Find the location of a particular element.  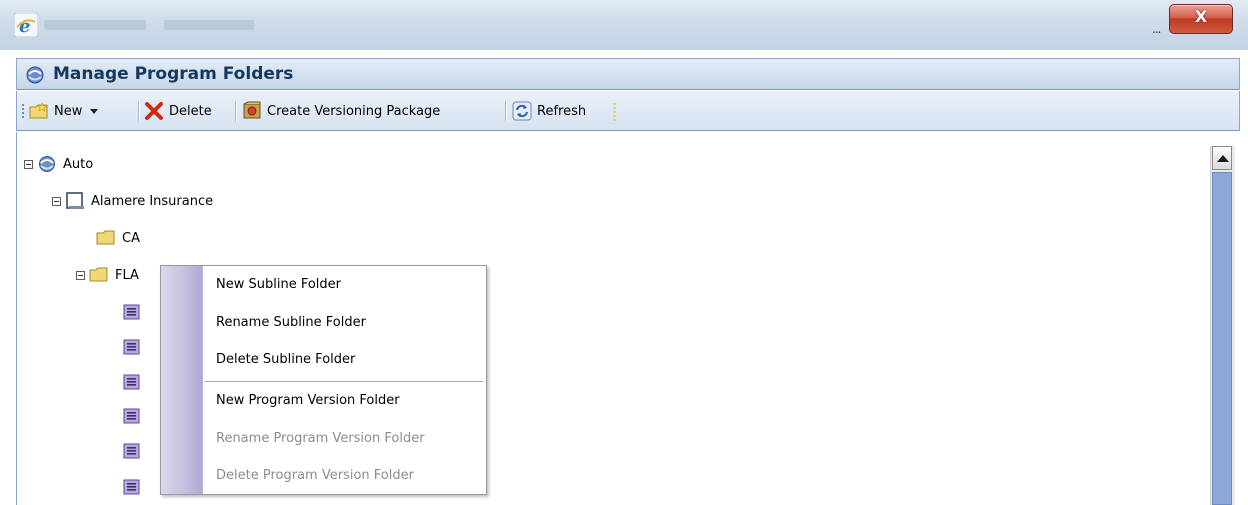

vertical-scrollbar is located at coordinates (1222, 325).